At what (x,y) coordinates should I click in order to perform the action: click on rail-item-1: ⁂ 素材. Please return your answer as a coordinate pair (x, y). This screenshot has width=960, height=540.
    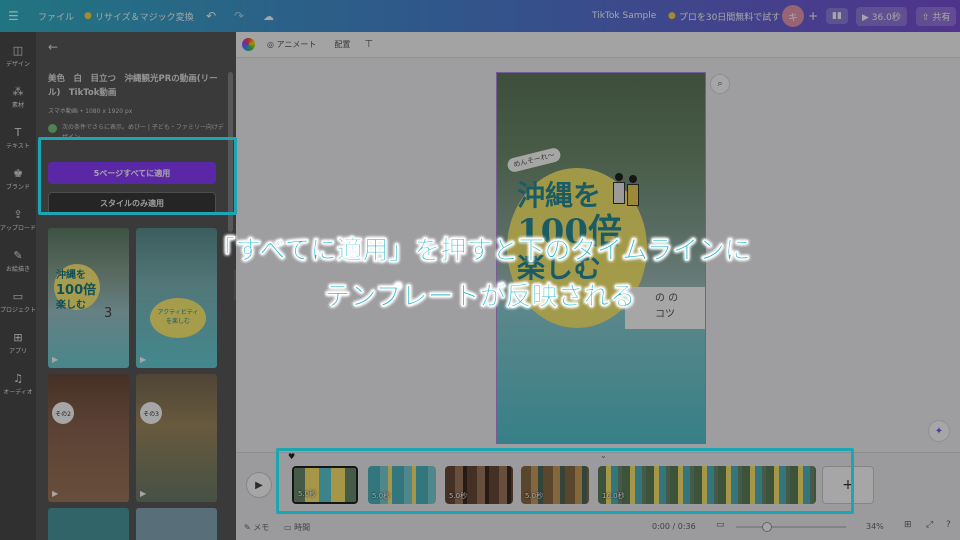
    Looking at the image, I should click on (18, 97).